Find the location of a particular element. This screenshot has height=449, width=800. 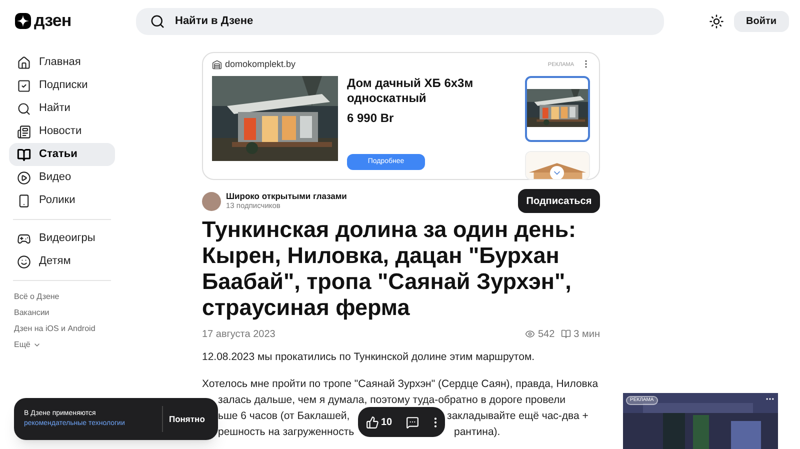

paragraph-line: Хотелось мне пройти по тропе "Саянай Зурхэн" (Сердце Саян), правда, Ниловка is located at coordinates (400, 384).